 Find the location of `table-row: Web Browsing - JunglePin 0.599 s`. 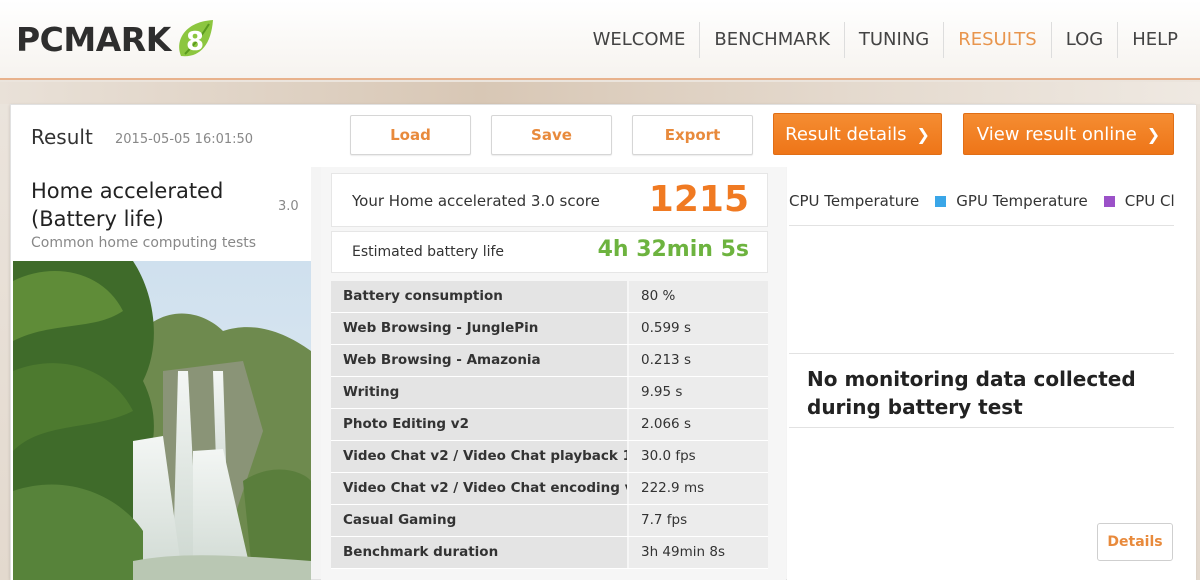

table-row: Web Browsing - JunglePin 0.599 s is located at coordinates (549, 329).